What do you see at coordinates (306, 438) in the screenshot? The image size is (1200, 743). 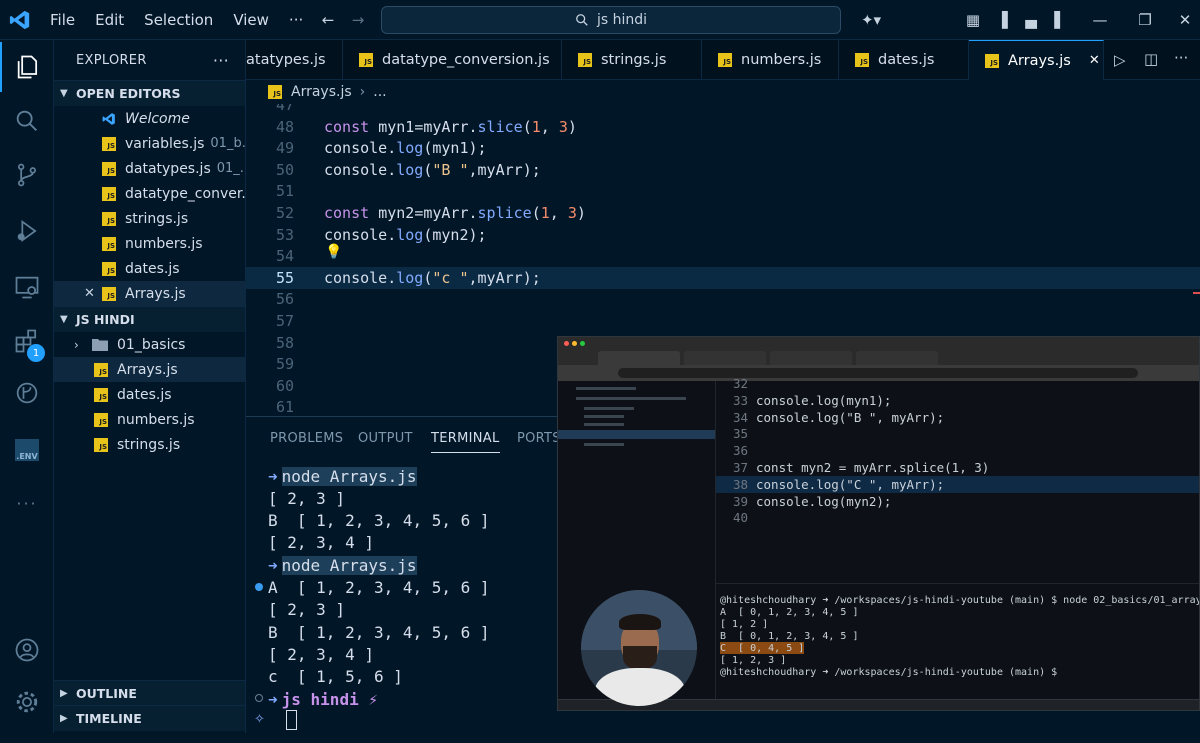 I see `panel-tab-problems: PROBLEMS` at bounding box center [306, 438].